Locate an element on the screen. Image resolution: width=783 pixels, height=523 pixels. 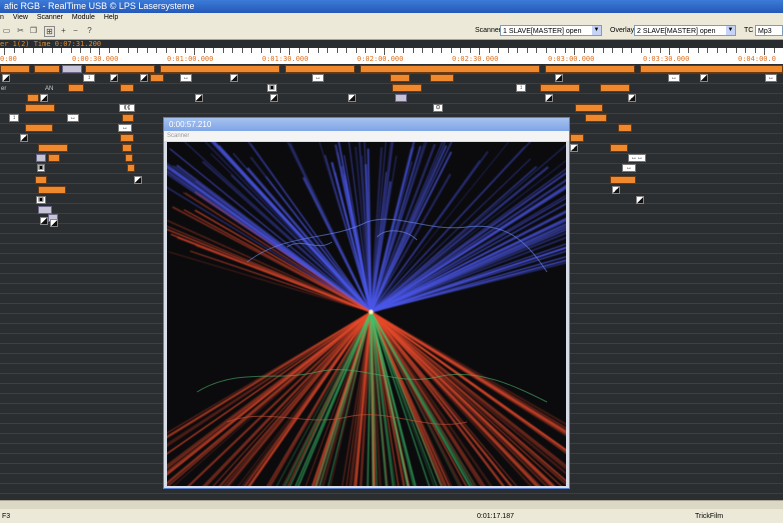
menu-item-file: n is located at coordinates (2, 18).